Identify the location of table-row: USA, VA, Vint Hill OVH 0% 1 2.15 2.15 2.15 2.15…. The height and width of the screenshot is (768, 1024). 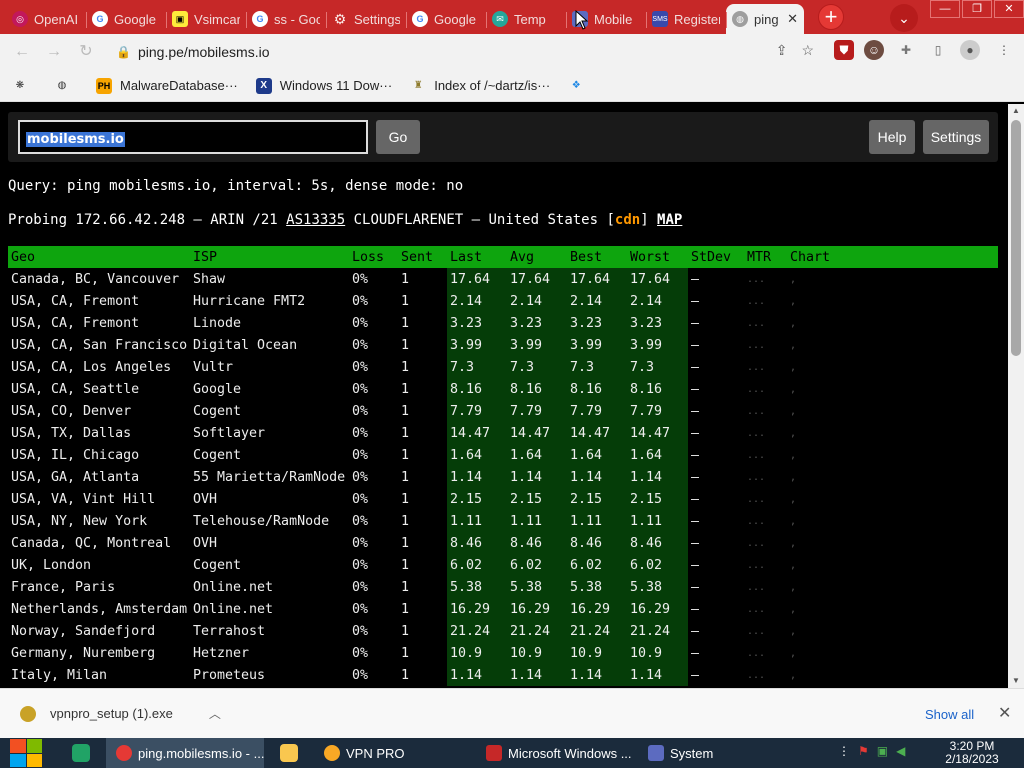
(503, 499).